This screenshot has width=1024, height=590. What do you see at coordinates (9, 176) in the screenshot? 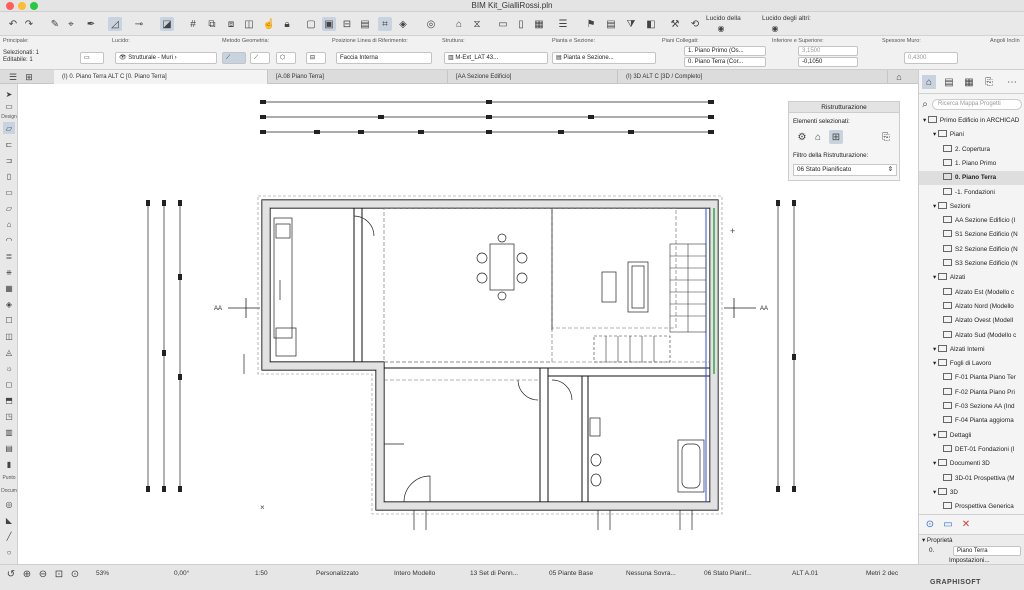
I see `column-tool-icon: ▯` at bounding box center [9, 176].